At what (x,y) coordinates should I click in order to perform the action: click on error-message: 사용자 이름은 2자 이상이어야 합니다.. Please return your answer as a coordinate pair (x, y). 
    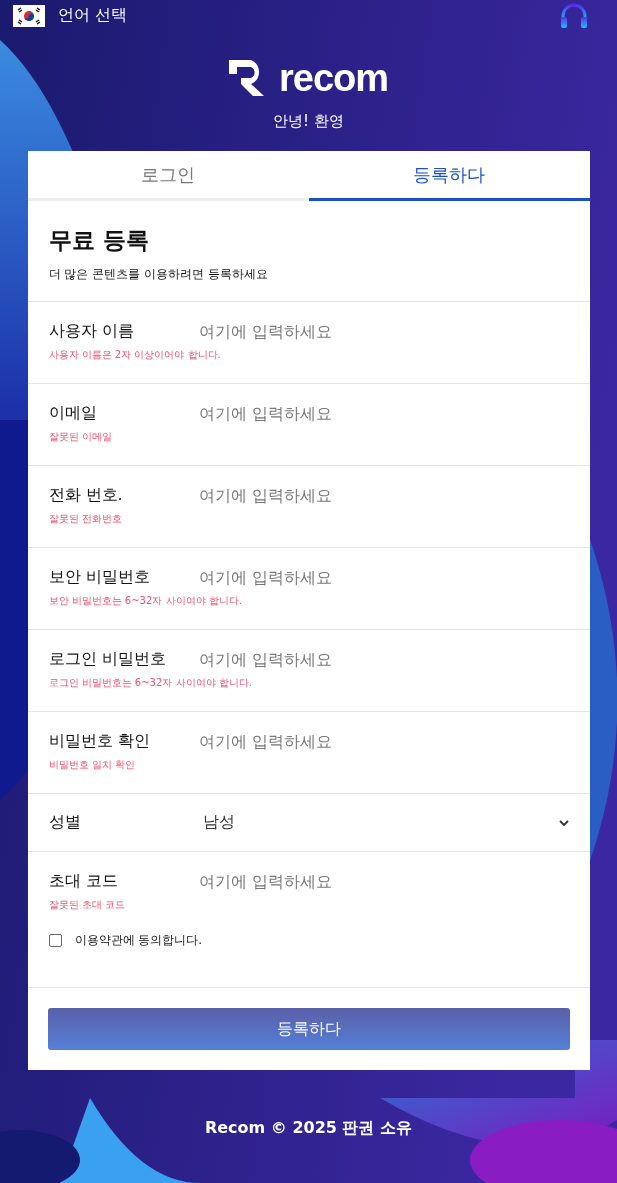
    Looking at the image, I should click on (135, 355).